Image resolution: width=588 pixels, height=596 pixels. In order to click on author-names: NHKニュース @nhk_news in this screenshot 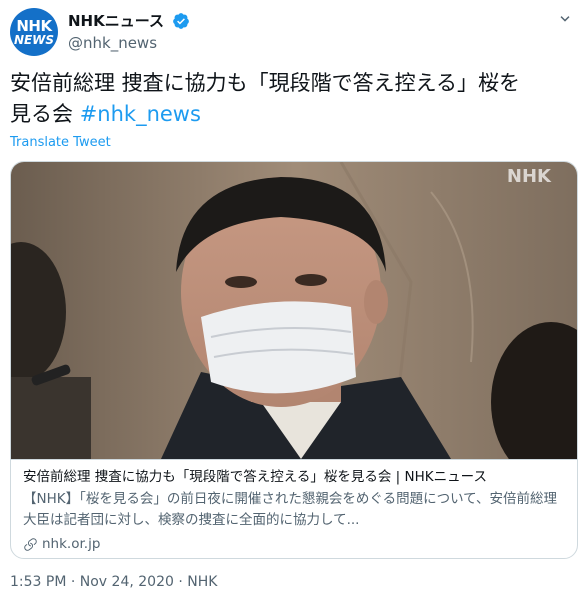, I will do `click(129, 31)`.